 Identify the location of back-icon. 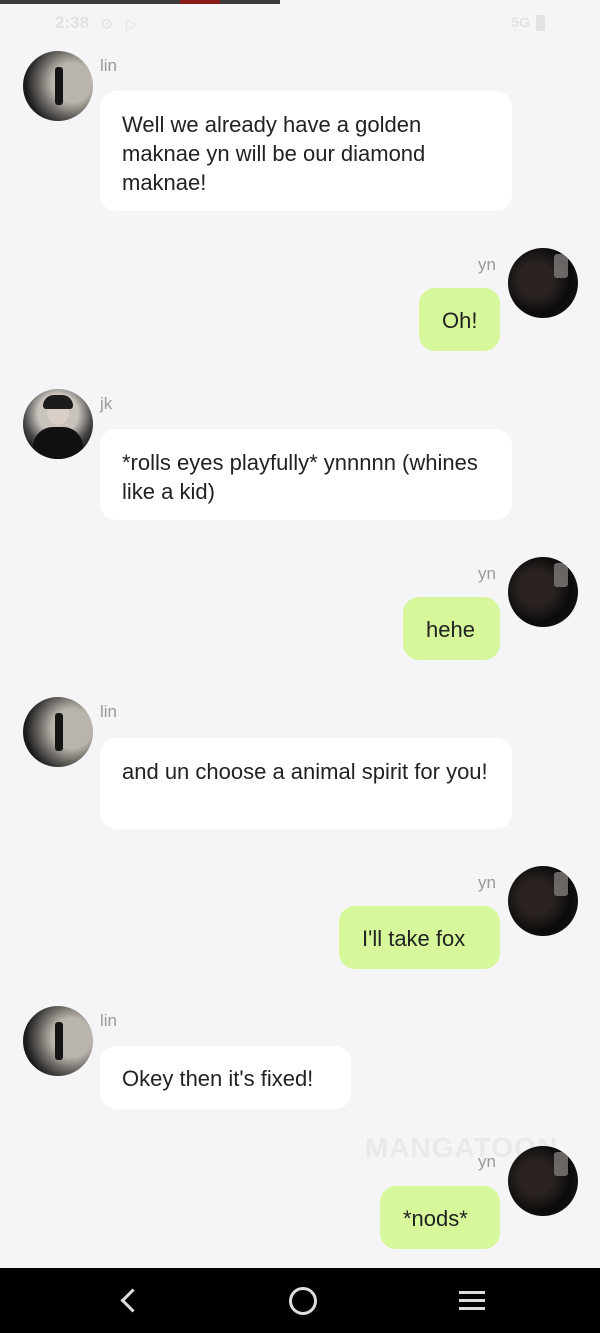
(132, 1300).